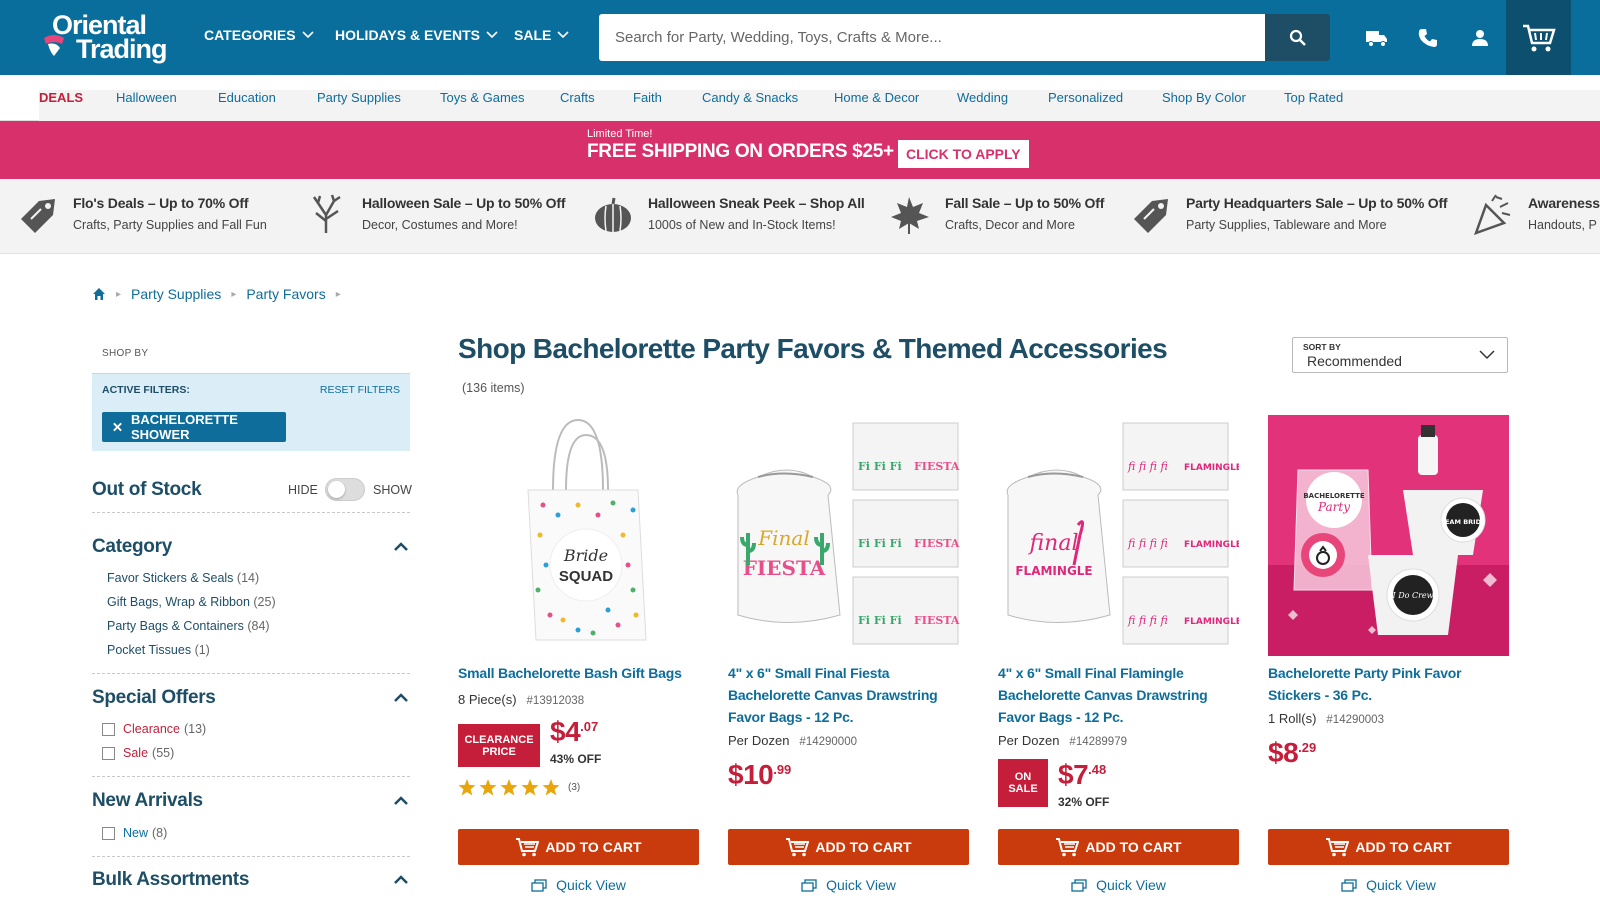  What do you see at coordinates (158, 650) in the screenshot?
I see `category-link: Pocket Tissues (1)` at bounding box center [158, 650].